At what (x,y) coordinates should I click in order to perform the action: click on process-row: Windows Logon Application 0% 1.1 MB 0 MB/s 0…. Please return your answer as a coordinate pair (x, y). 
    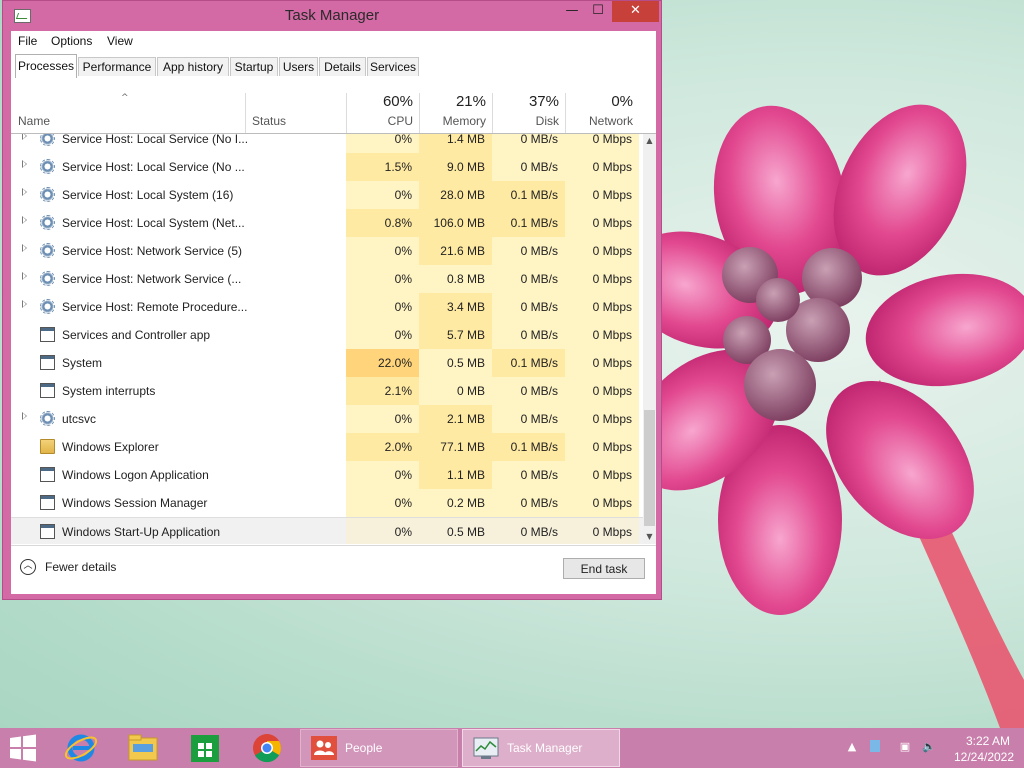
    Looking at the image, I should click on (327, 475).